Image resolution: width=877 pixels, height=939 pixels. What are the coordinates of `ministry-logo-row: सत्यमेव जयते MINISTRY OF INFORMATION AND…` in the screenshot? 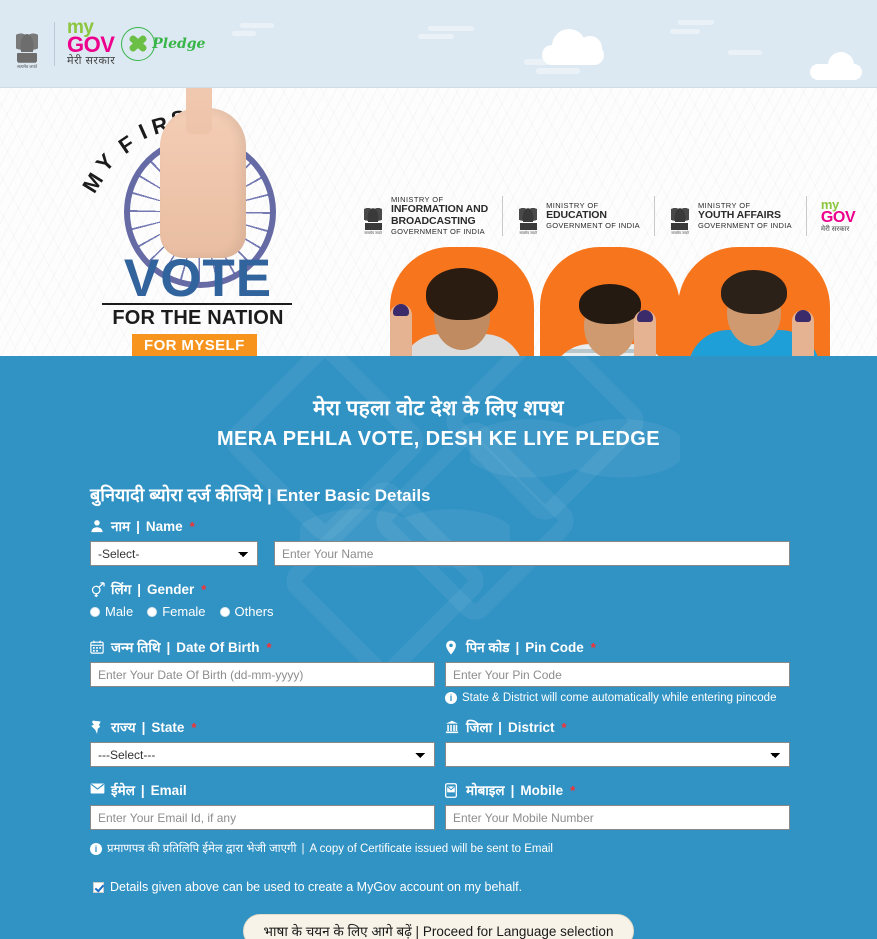 It's located at (604, 216).